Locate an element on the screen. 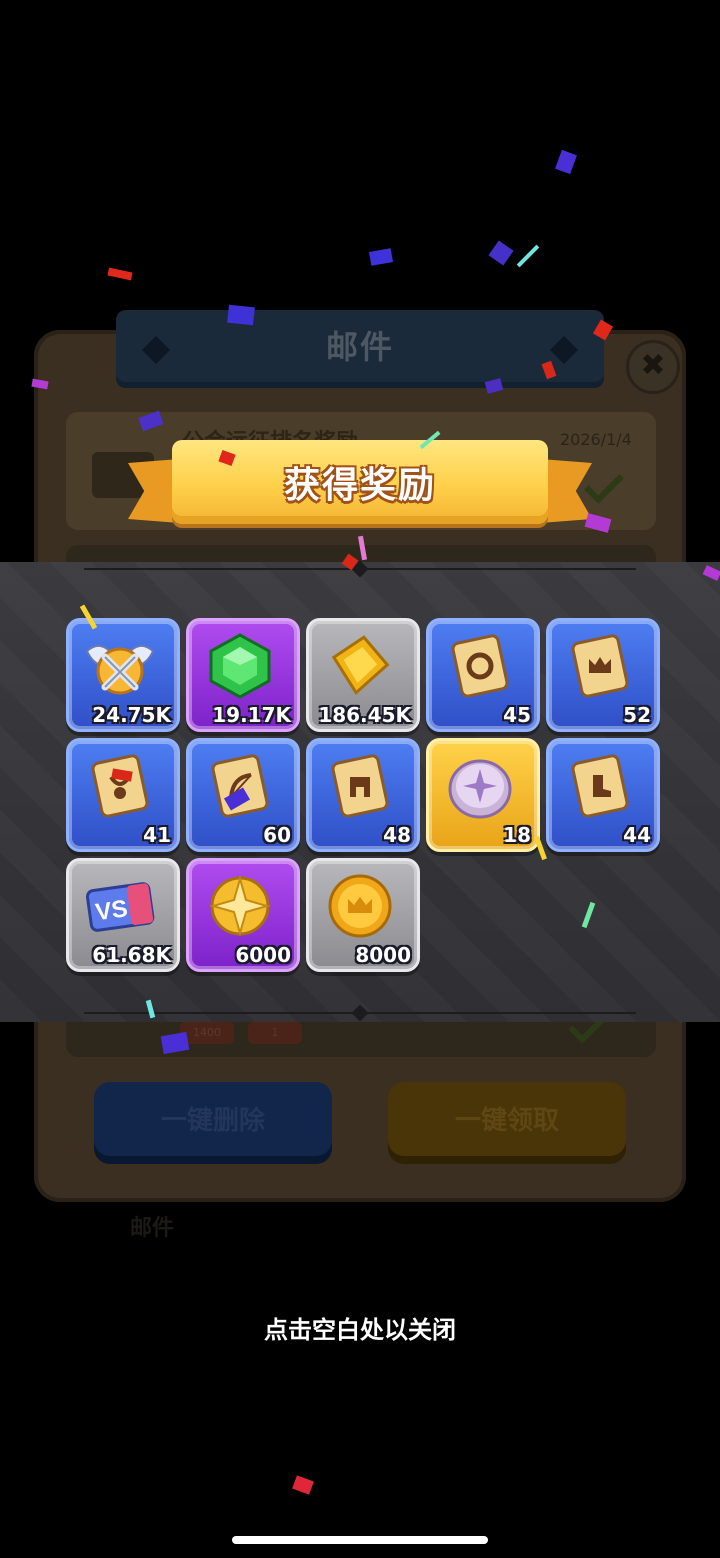  mail-title: 邮件 is located at coordinates (359, 347).